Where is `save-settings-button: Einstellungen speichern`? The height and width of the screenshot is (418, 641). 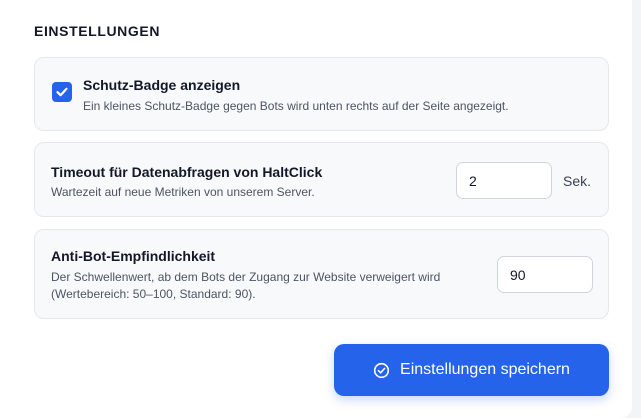 save-settings-button: Einstellungen speichern is located at coordinates (471, 370).